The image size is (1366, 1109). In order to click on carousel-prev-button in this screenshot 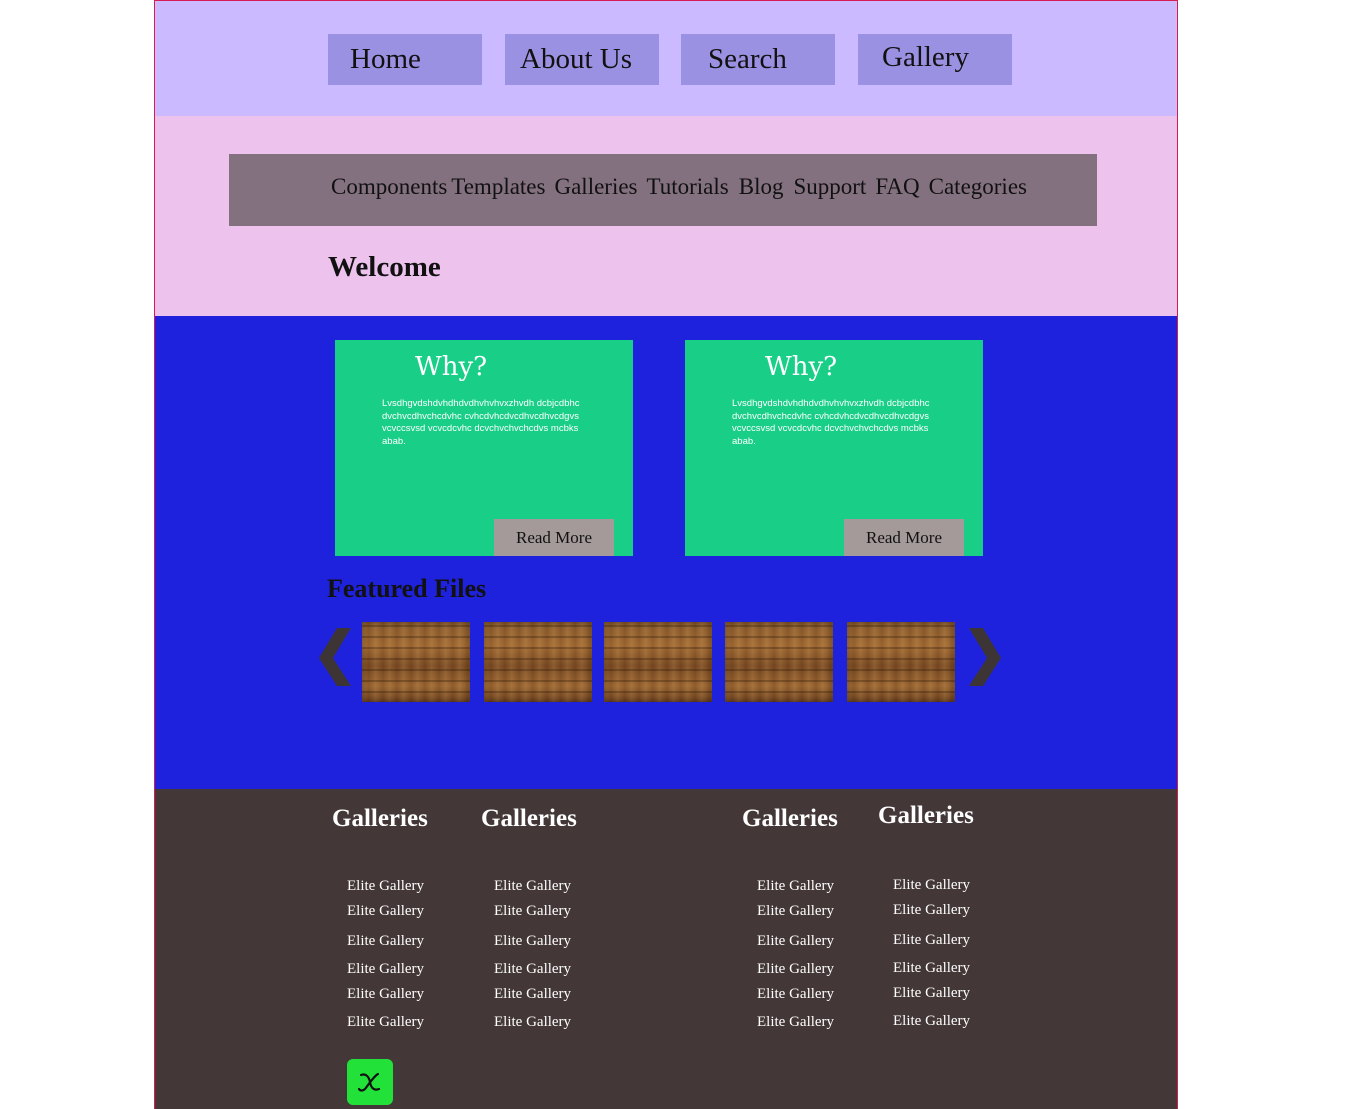, I will do `click(337, 658)`.